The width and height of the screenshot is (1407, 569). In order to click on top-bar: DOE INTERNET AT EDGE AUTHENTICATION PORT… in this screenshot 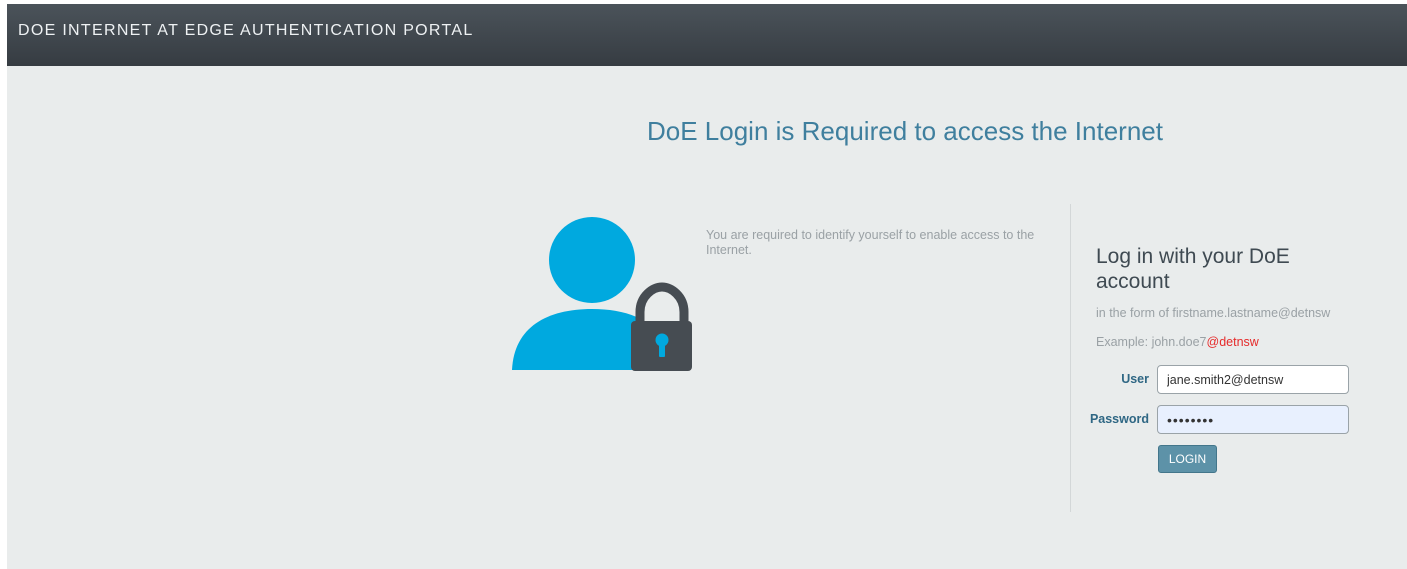, I will do `click(707, 35)`.